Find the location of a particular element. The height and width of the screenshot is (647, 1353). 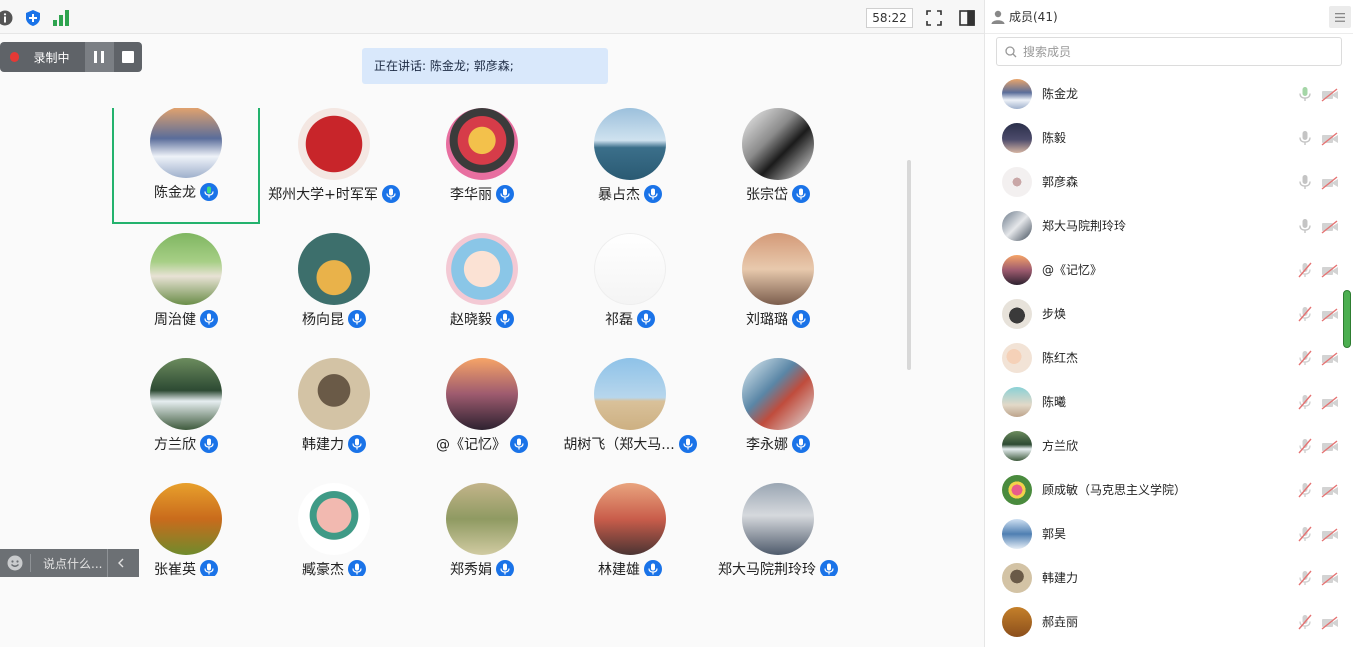

participant-tile: 韩建力 is located at coordinates (334, 416).